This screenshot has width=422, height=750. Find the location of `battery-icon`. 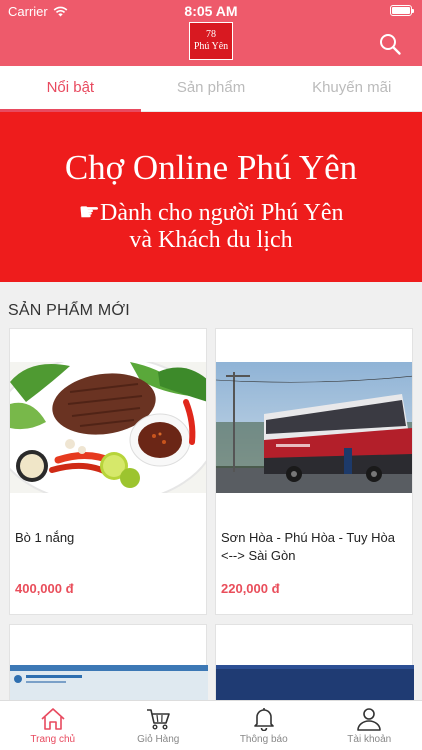

battery-icon is located at coordinates (402, 10).